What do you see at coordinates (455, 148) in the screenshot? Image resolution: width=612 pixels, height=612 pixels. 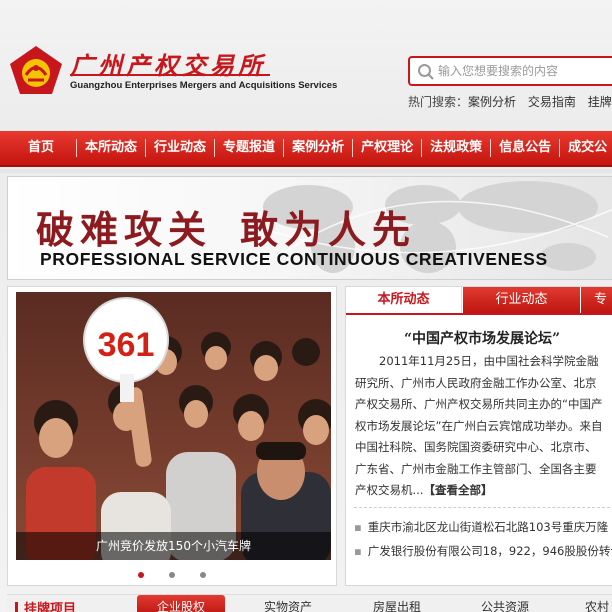 I see `nav-item-policy: 法规政策` at bounding box center [455, 148].